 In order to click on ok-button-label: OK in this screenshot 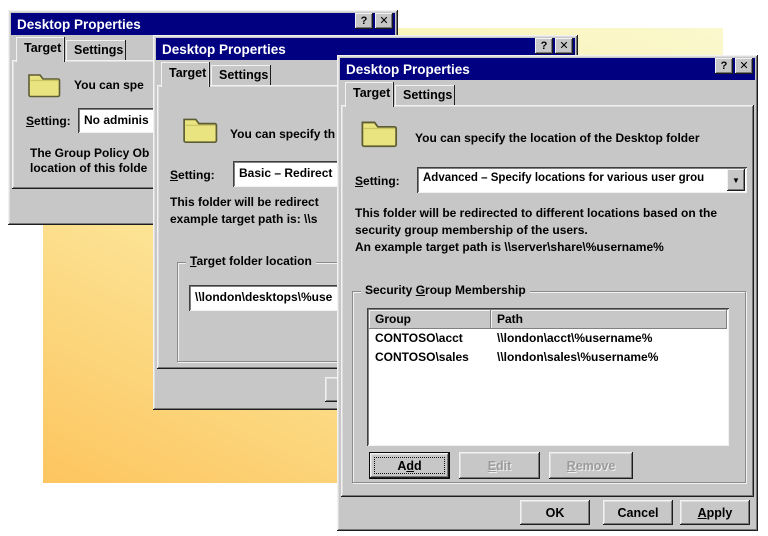, I will do `click(555, 512)`.